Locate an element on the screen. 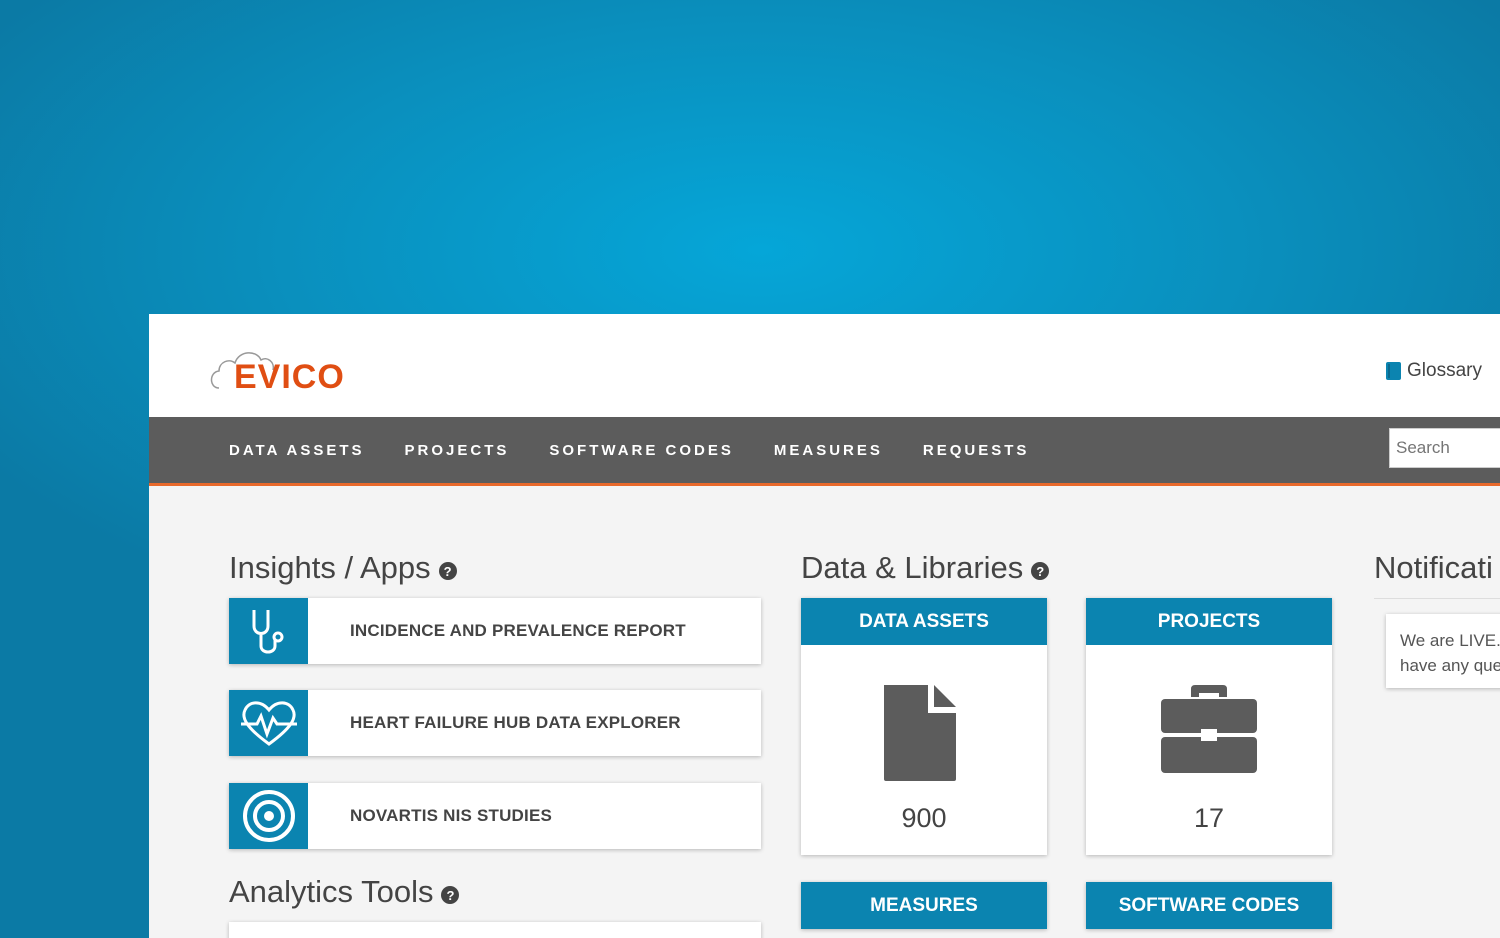 Image resolution: width=1500 pixels, height=938 pixels. libraries-title: Data & Libraries is located at coordinates (912, 567).